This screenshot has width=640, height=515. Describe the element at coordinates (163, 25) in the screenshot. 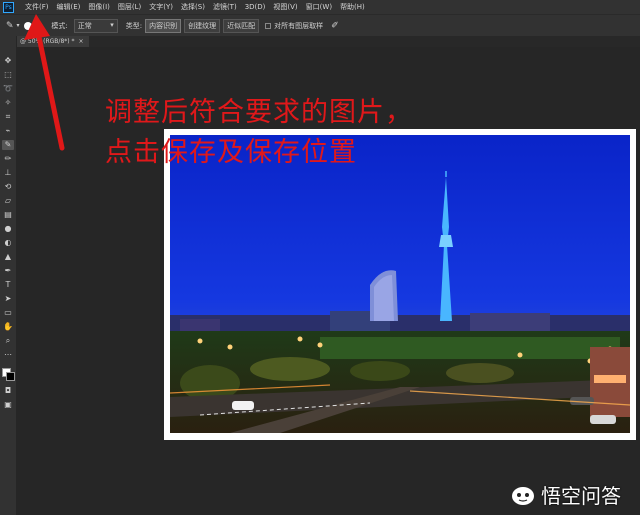

I see `content-aware-button: 内容识别` at that location.